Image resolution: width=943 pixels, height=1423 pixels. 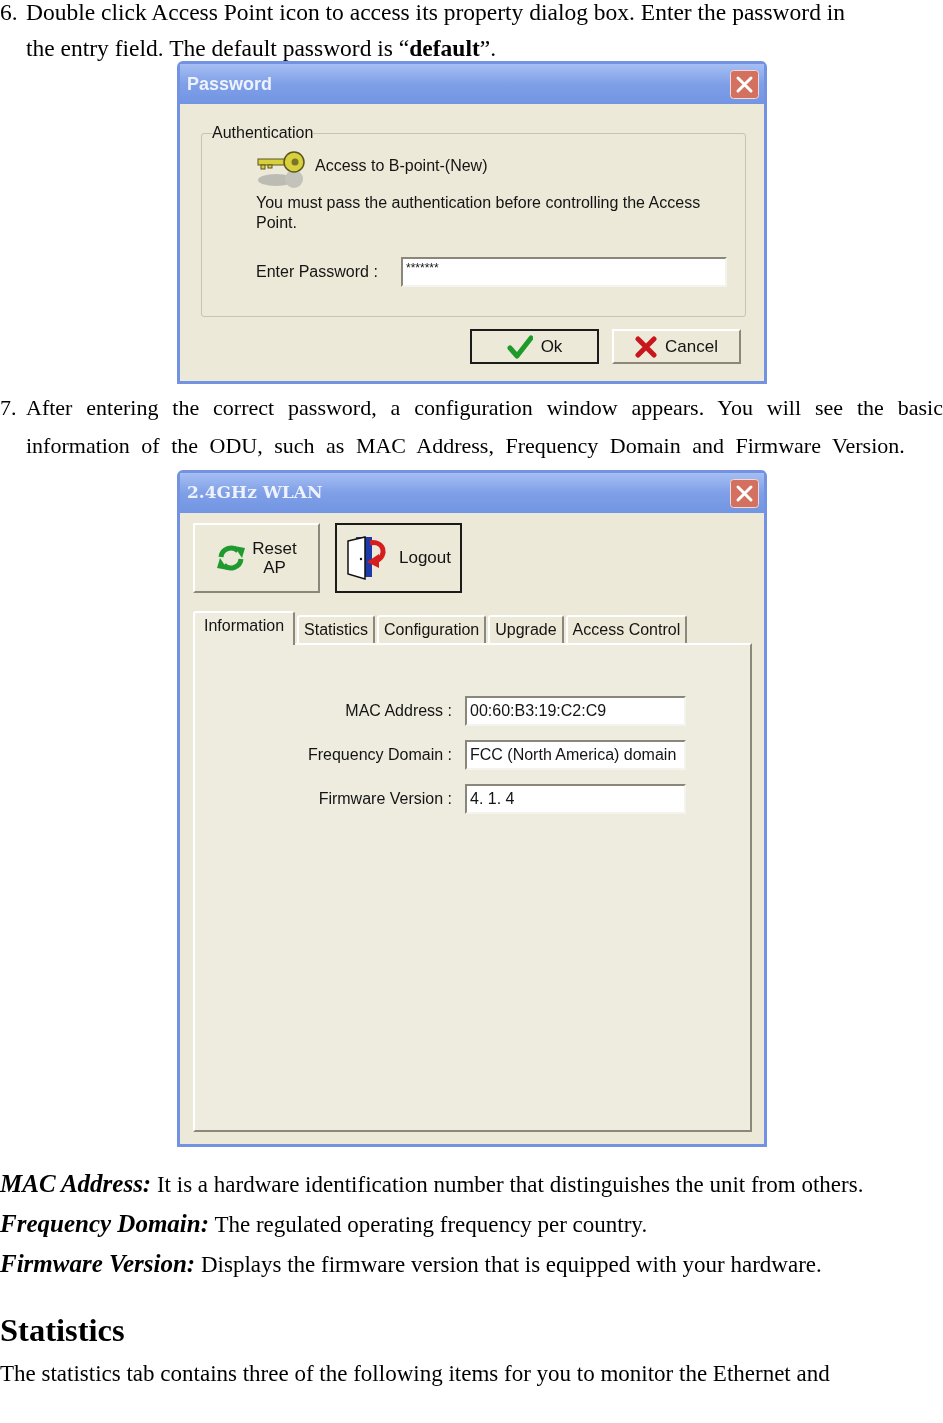 I want to click on cancel-button: Cancel, so click(x=676, y=346).